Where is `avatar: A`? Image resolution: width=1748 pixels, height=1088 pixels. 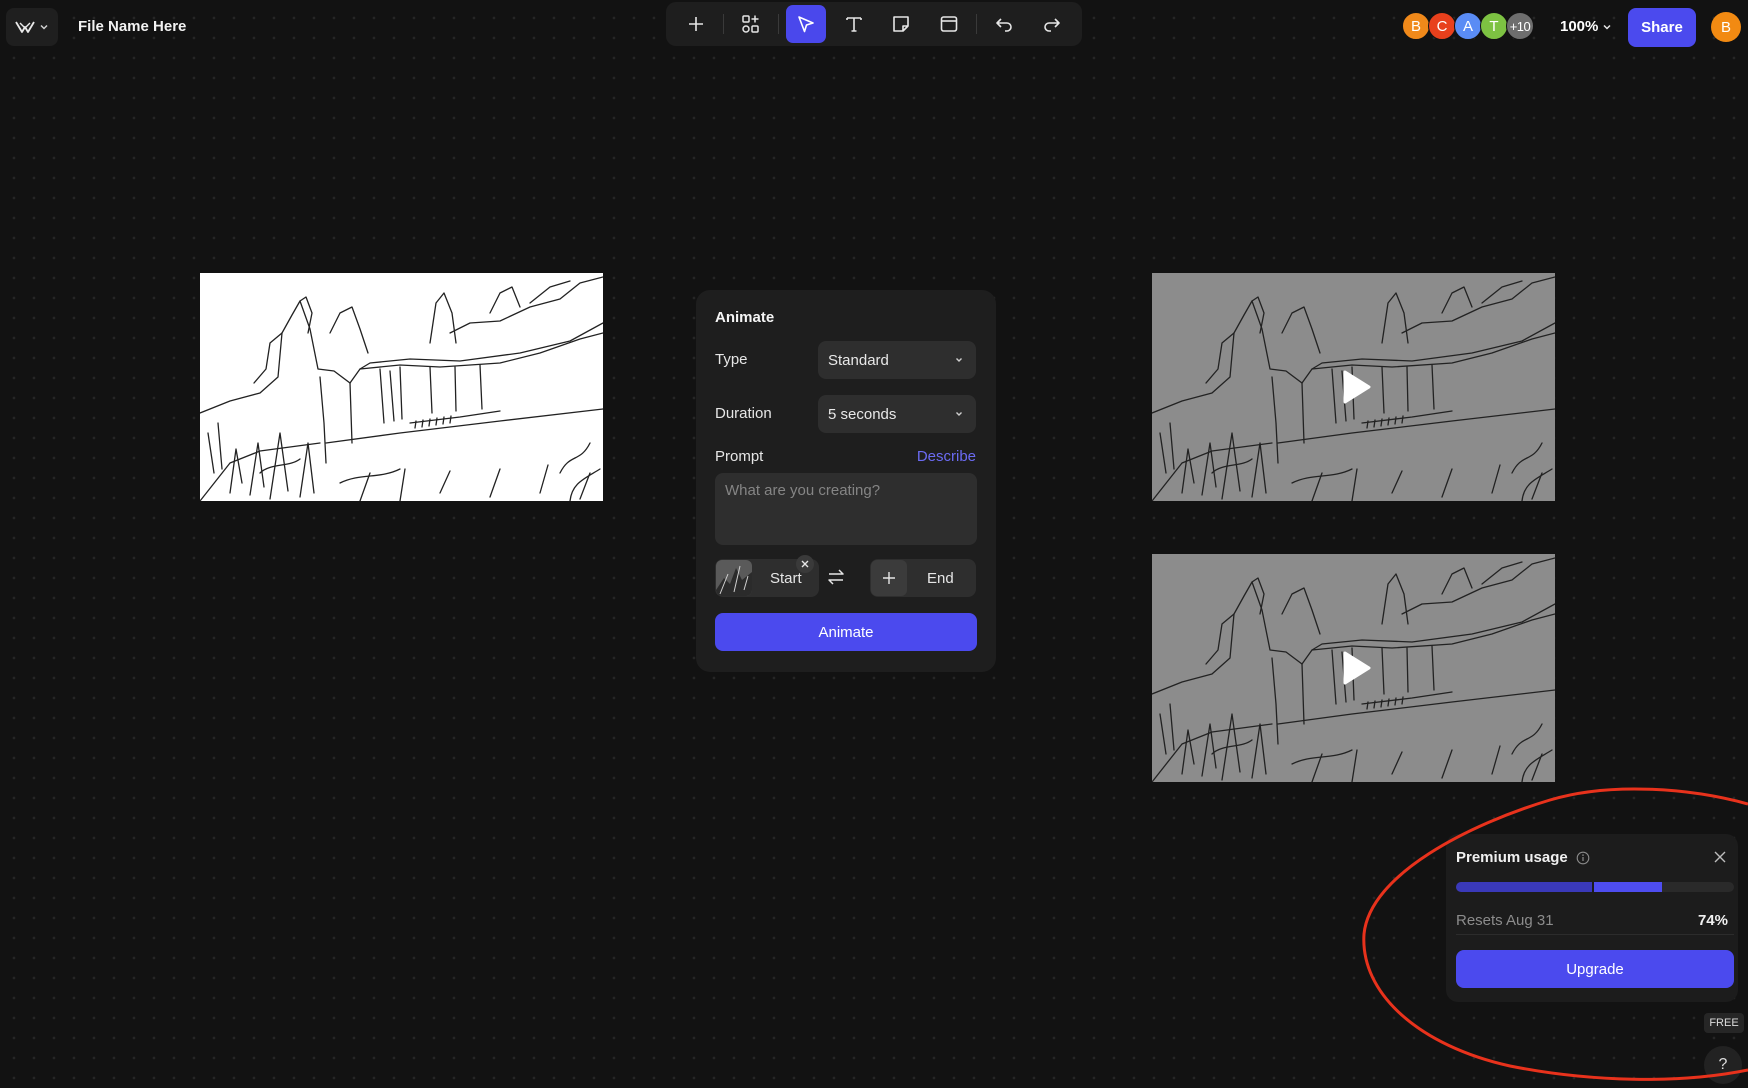
avatar: A is located at coordinates (1468, 26).